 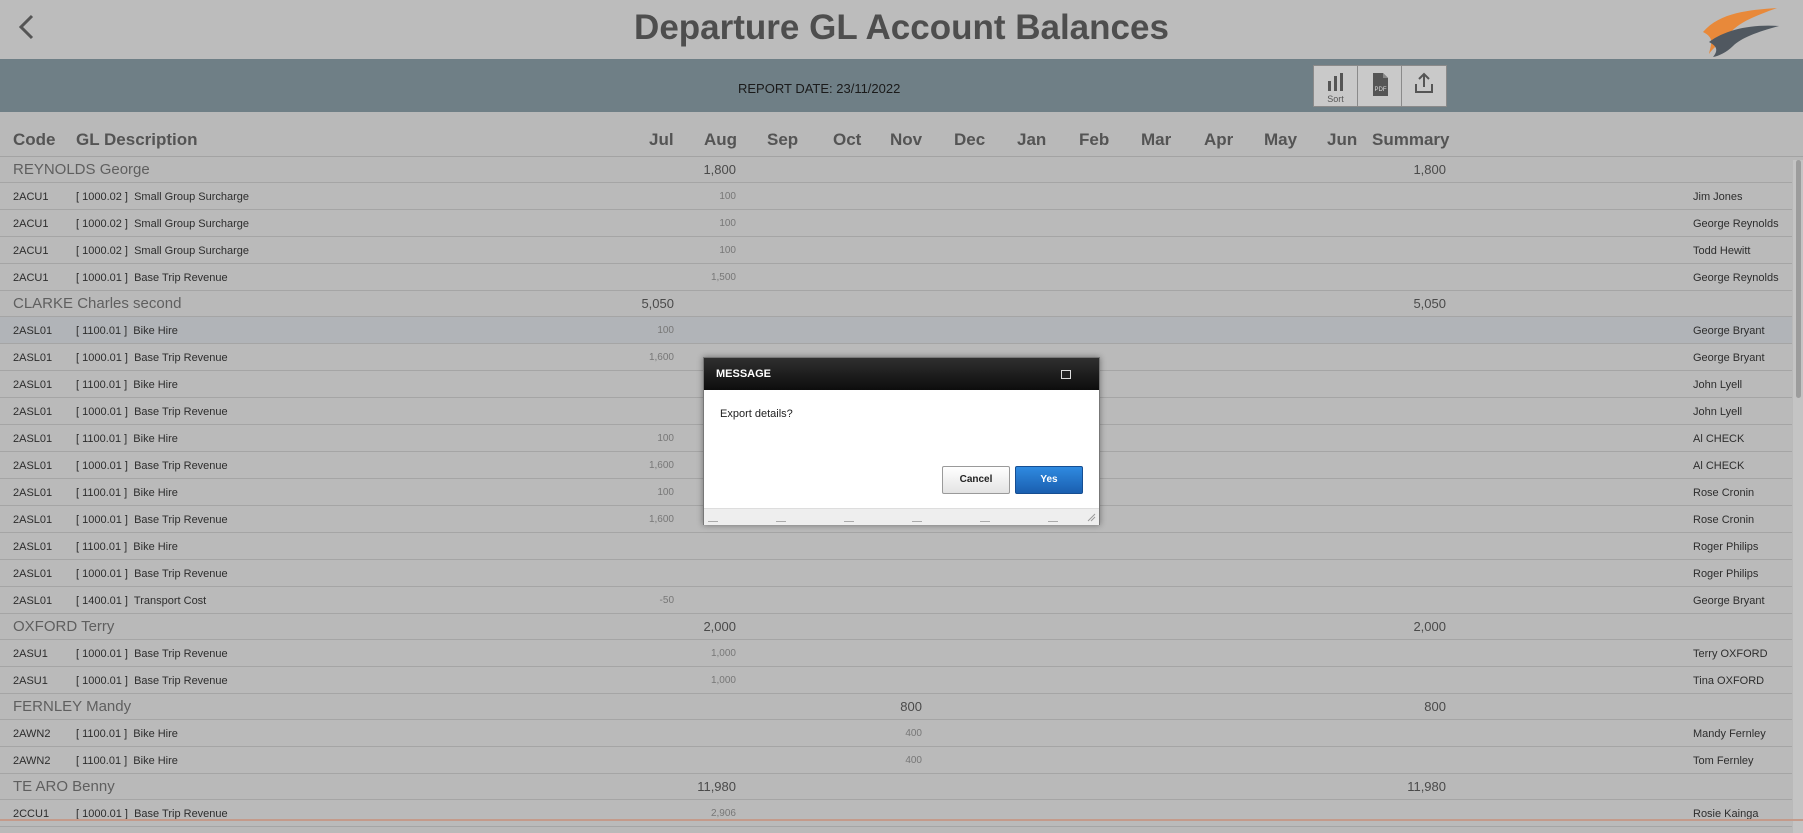 What do you see at coordinates (896, 627) in the screenshot?
I see `group-row: OXFORD Terry 2,000 2,000` at bounding box center [896, 627].